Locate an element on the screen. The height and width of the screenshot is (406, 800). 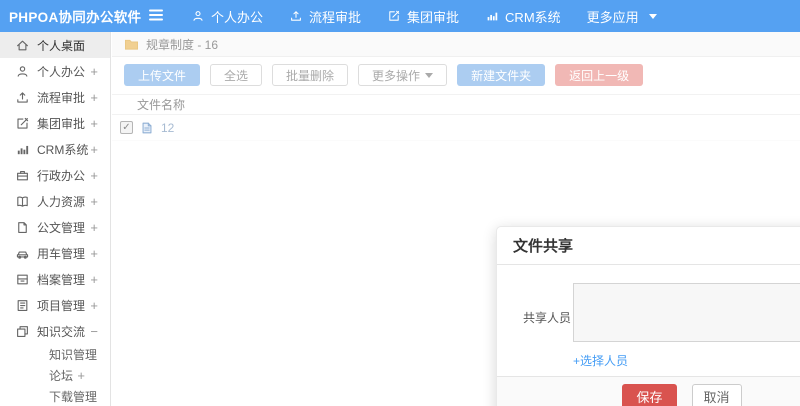
toolbar-button-label: 批量删除 is located at coordinates (310, 75).